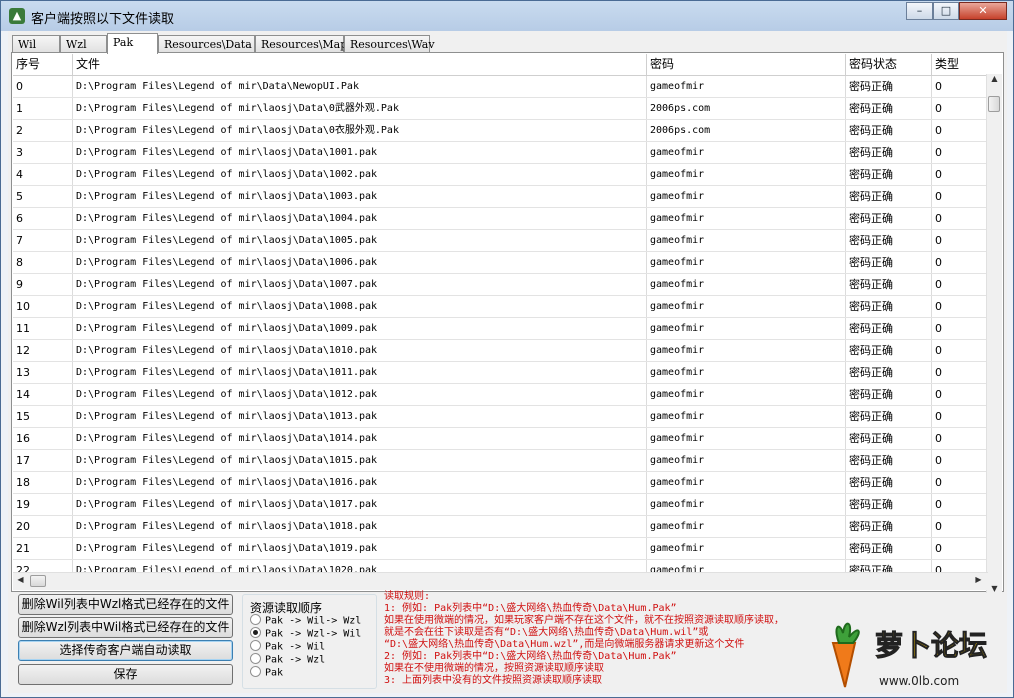 Image resolution: width=1014 pixels, height=698 pixels. Describe the element at coordinates (389, 44) in the screenshot. I see `tab-resources-wav: Resources\Wav` at that location.